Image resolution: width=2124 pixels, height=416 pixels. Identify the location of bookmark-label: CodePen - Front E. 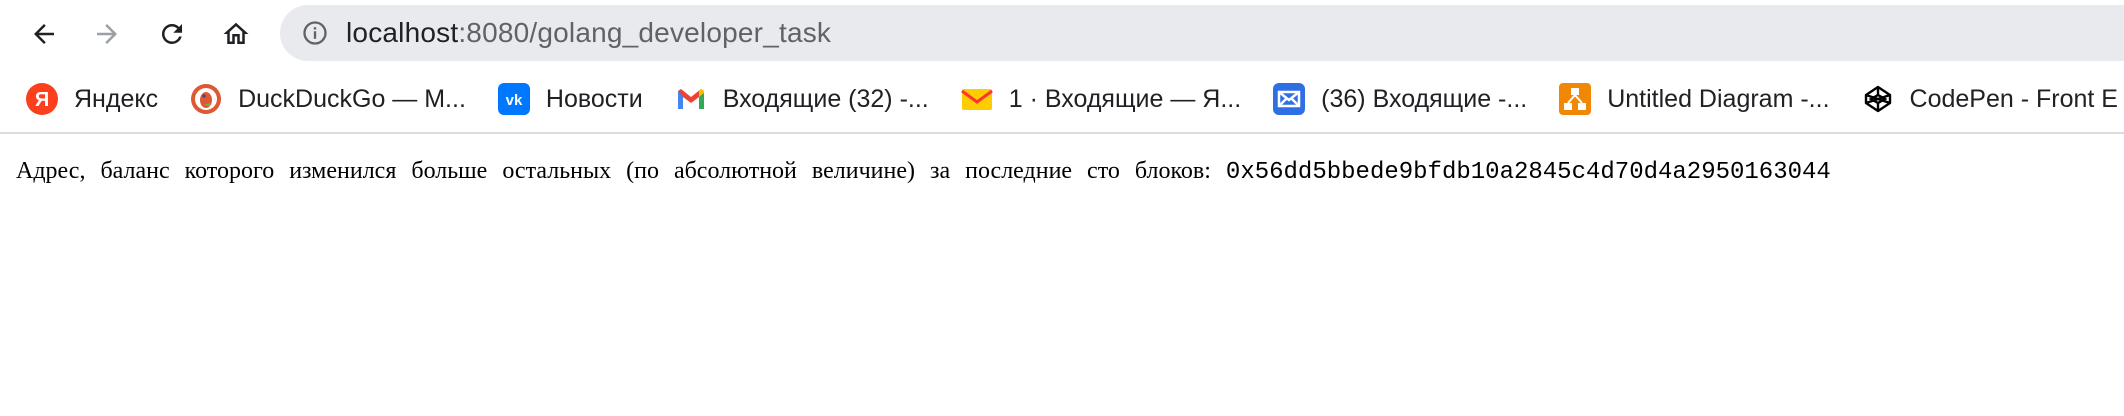
(2013, 98).